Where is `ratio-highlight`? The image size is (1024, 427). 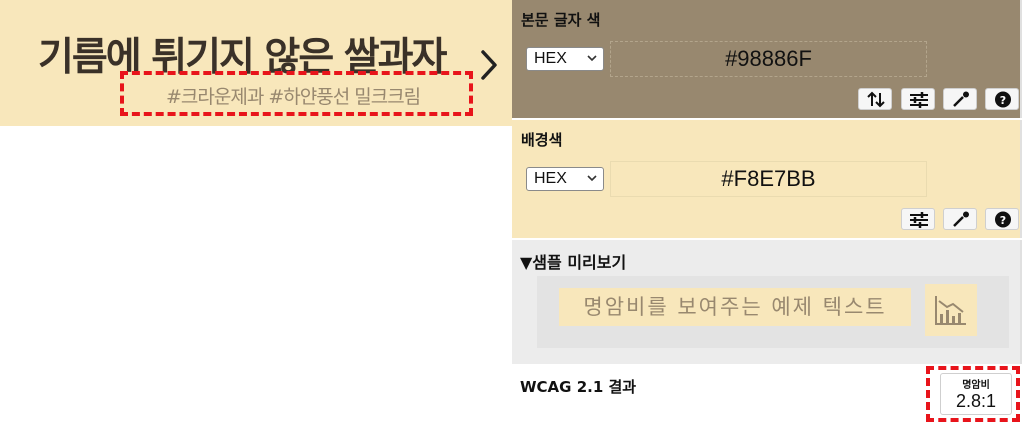 ratio-highlight is located at coordinates (973, 394).